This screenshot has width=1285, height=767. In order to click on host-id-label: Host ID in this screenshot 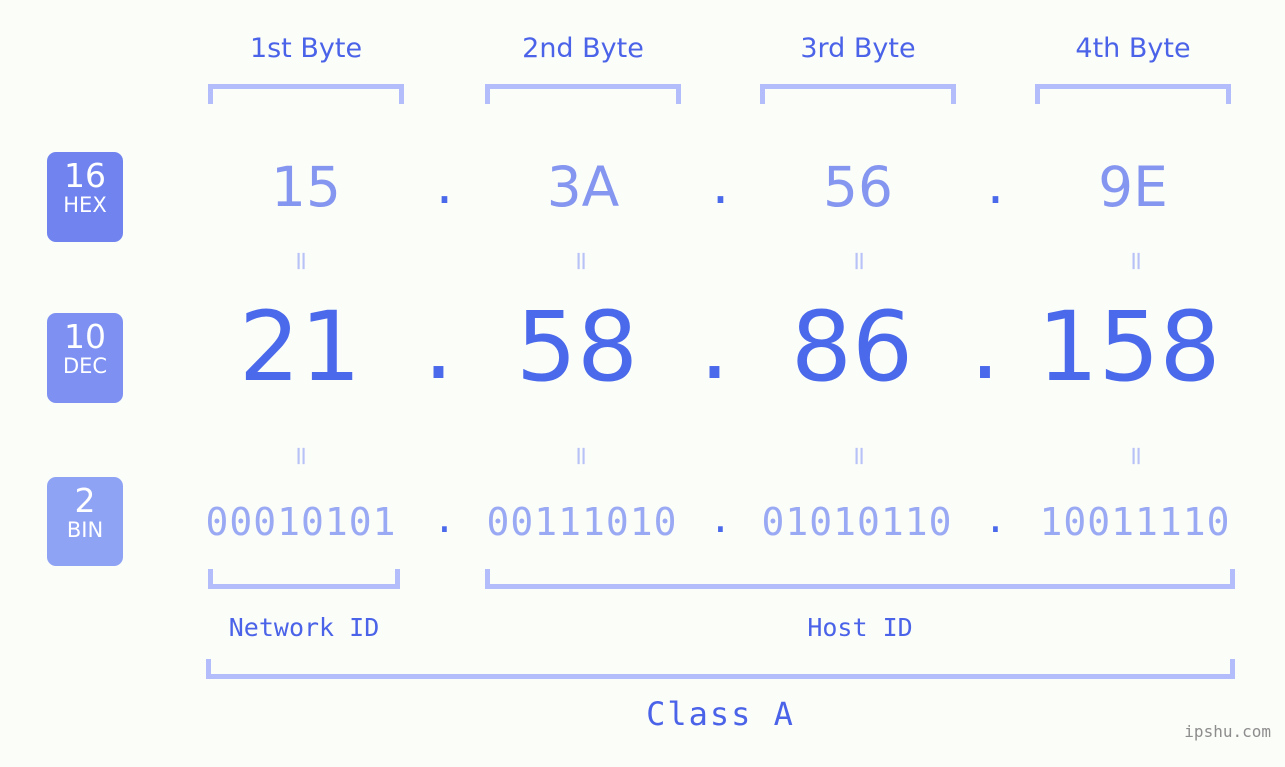, I will do `click(860, 627)`.